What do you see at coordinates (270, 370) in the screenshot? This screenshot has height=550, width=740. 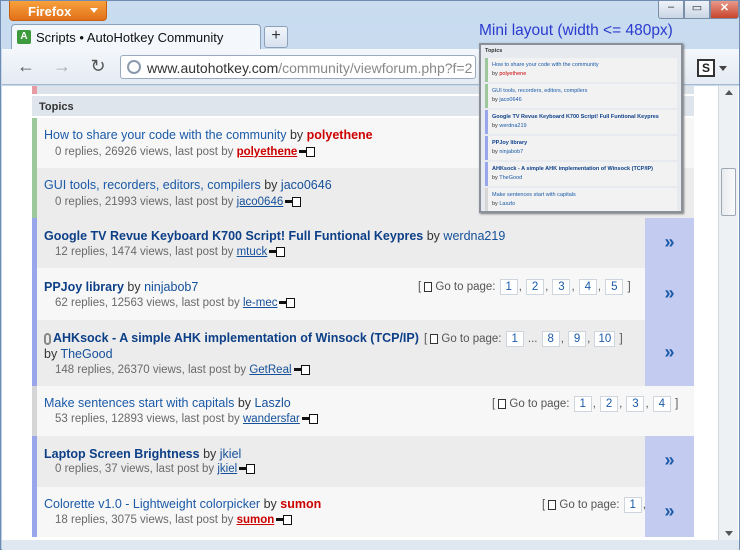 I see `last-poster-link: GetReal` at bounding box center [270, 370].